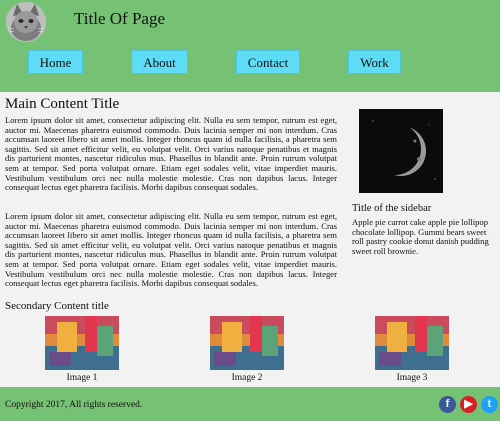  I want to click on nav-about-button: About, so click(159, 62).